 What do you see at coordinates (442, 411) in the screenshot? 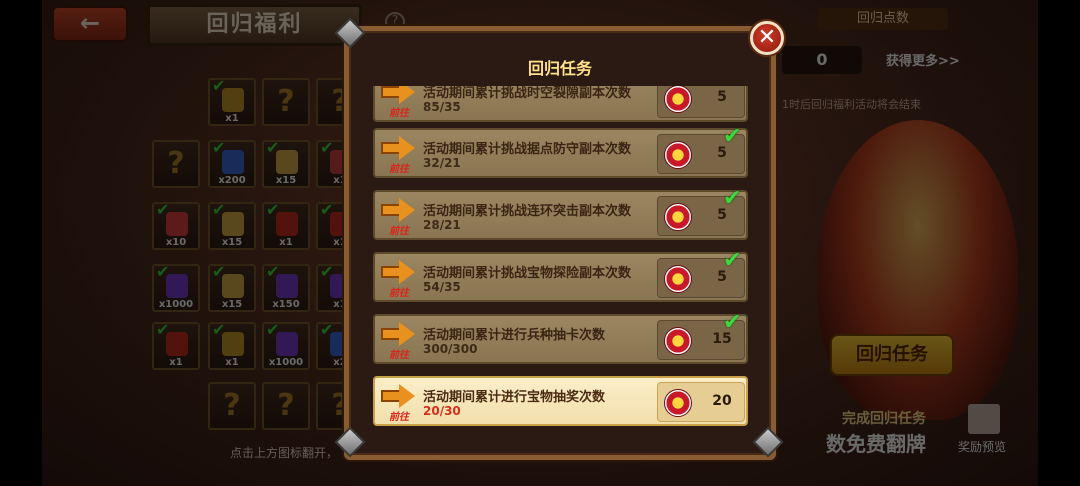
I see `task-progress: 20/30` at bounding box center [442, 411].